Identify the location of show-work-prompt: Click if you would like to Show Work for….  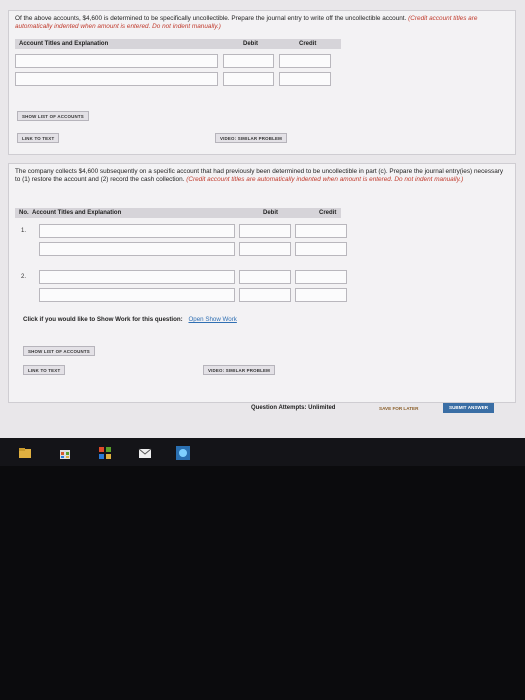
(103, 319).